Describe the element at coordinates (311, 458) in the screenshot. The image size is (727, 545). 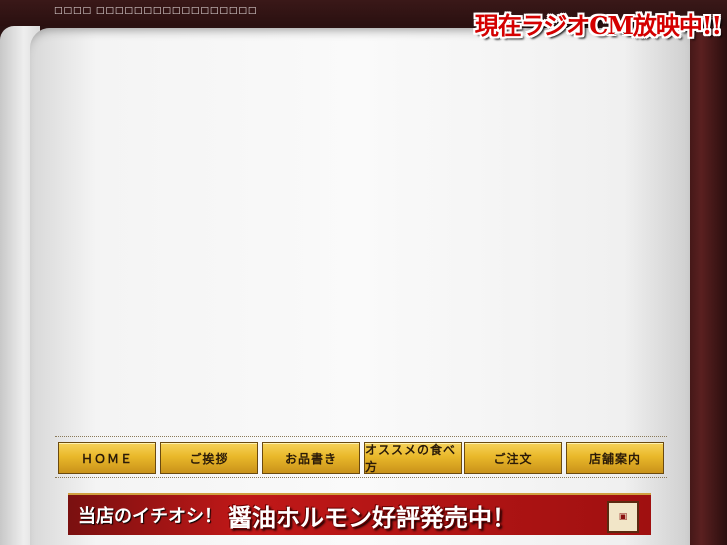
I see `nav-menu-button: お品書き` at that location.